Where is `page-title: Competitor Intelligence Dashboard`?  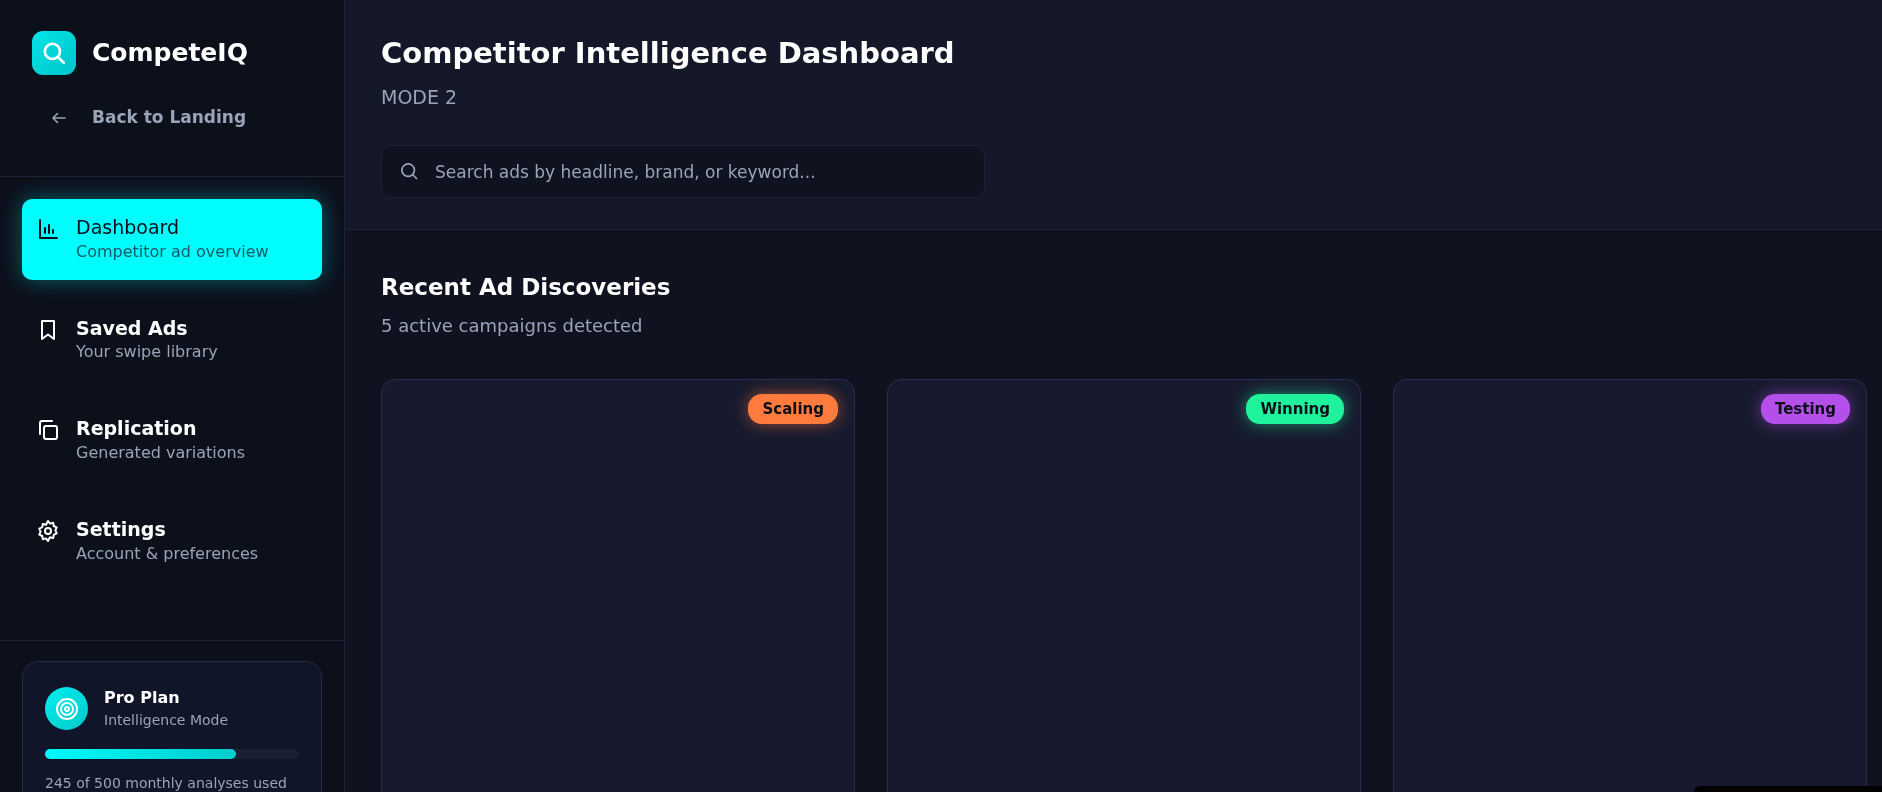 page-title: Competitor Intelligence Dashboard is located at coordinates (668, 53).